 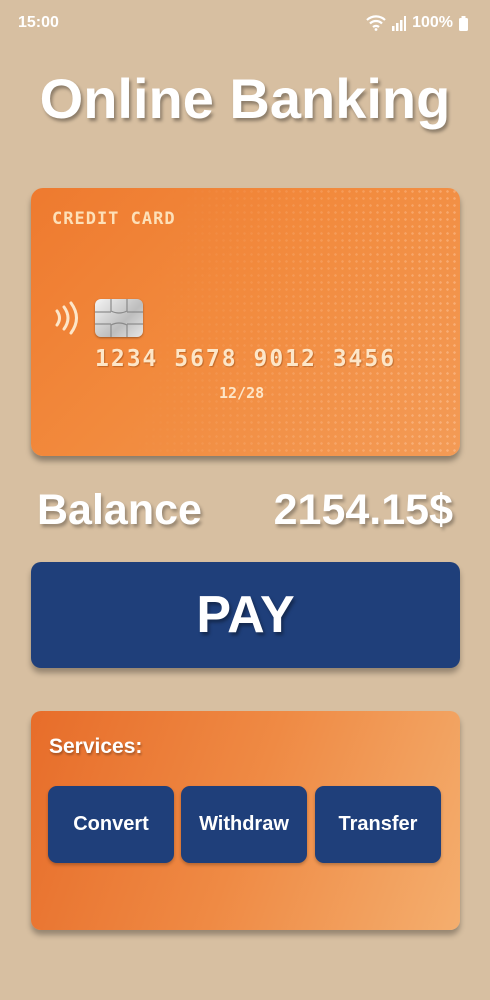 What do you see at coordinates (378, 824) in the screenshot?
I see `transfer-button: Transfer` at bounding box center [378, 824].